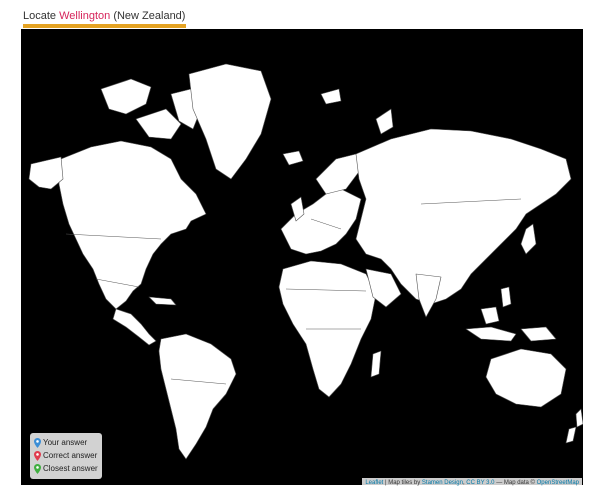 The image size is (604, 495). What do you see at coordinates (134, 327) in the screenshot?
I see `land-central-america` at bounding box center [134, 327].